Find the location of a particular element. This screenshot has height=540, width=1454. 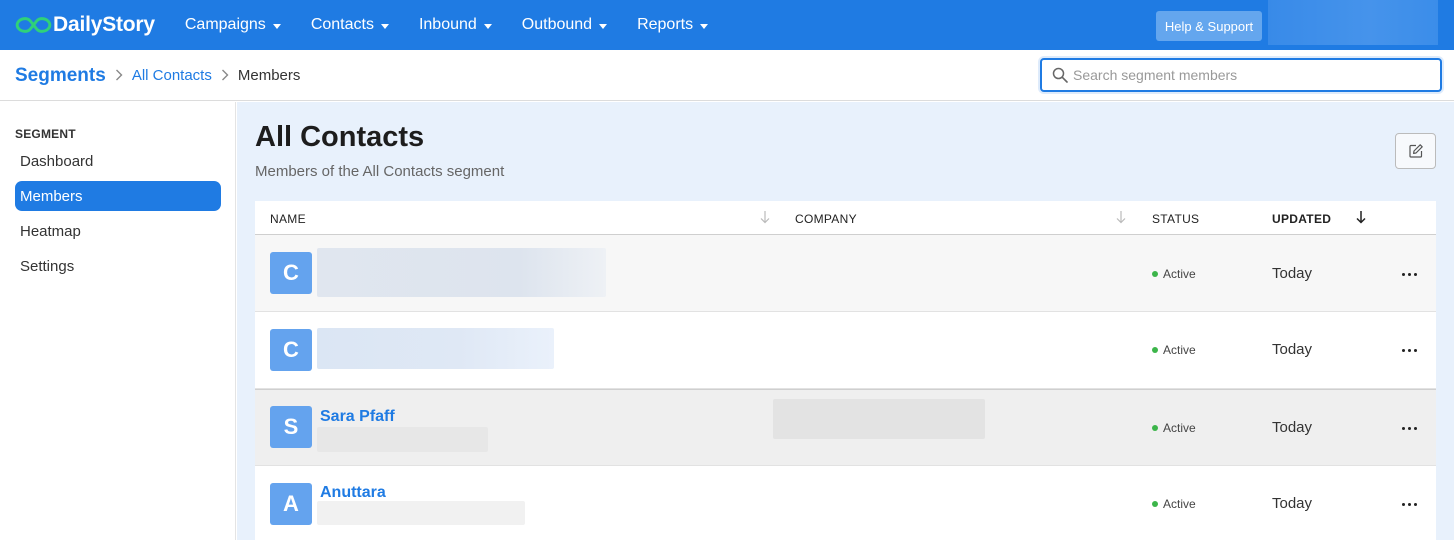

search-input is located at coordinates (1248, 75).